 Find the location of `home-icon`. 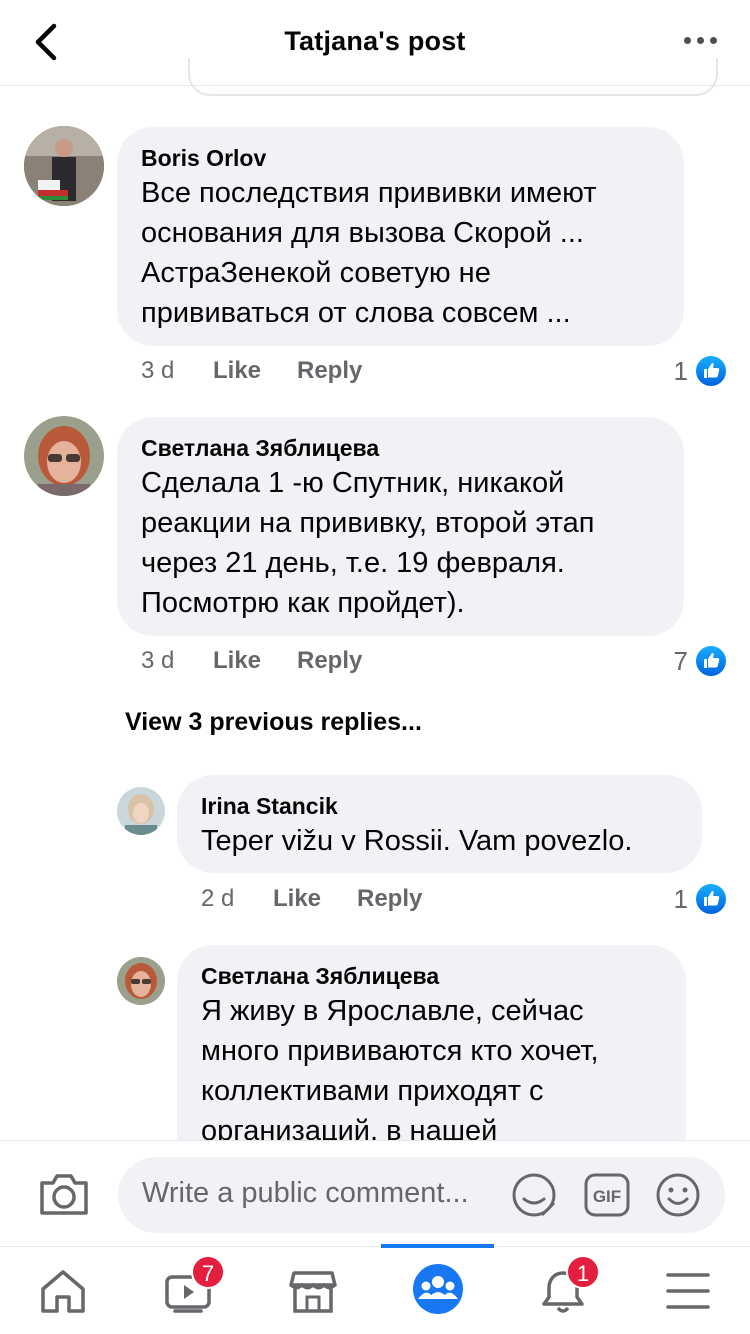

home-icon is located at coordinates (62, 1291).